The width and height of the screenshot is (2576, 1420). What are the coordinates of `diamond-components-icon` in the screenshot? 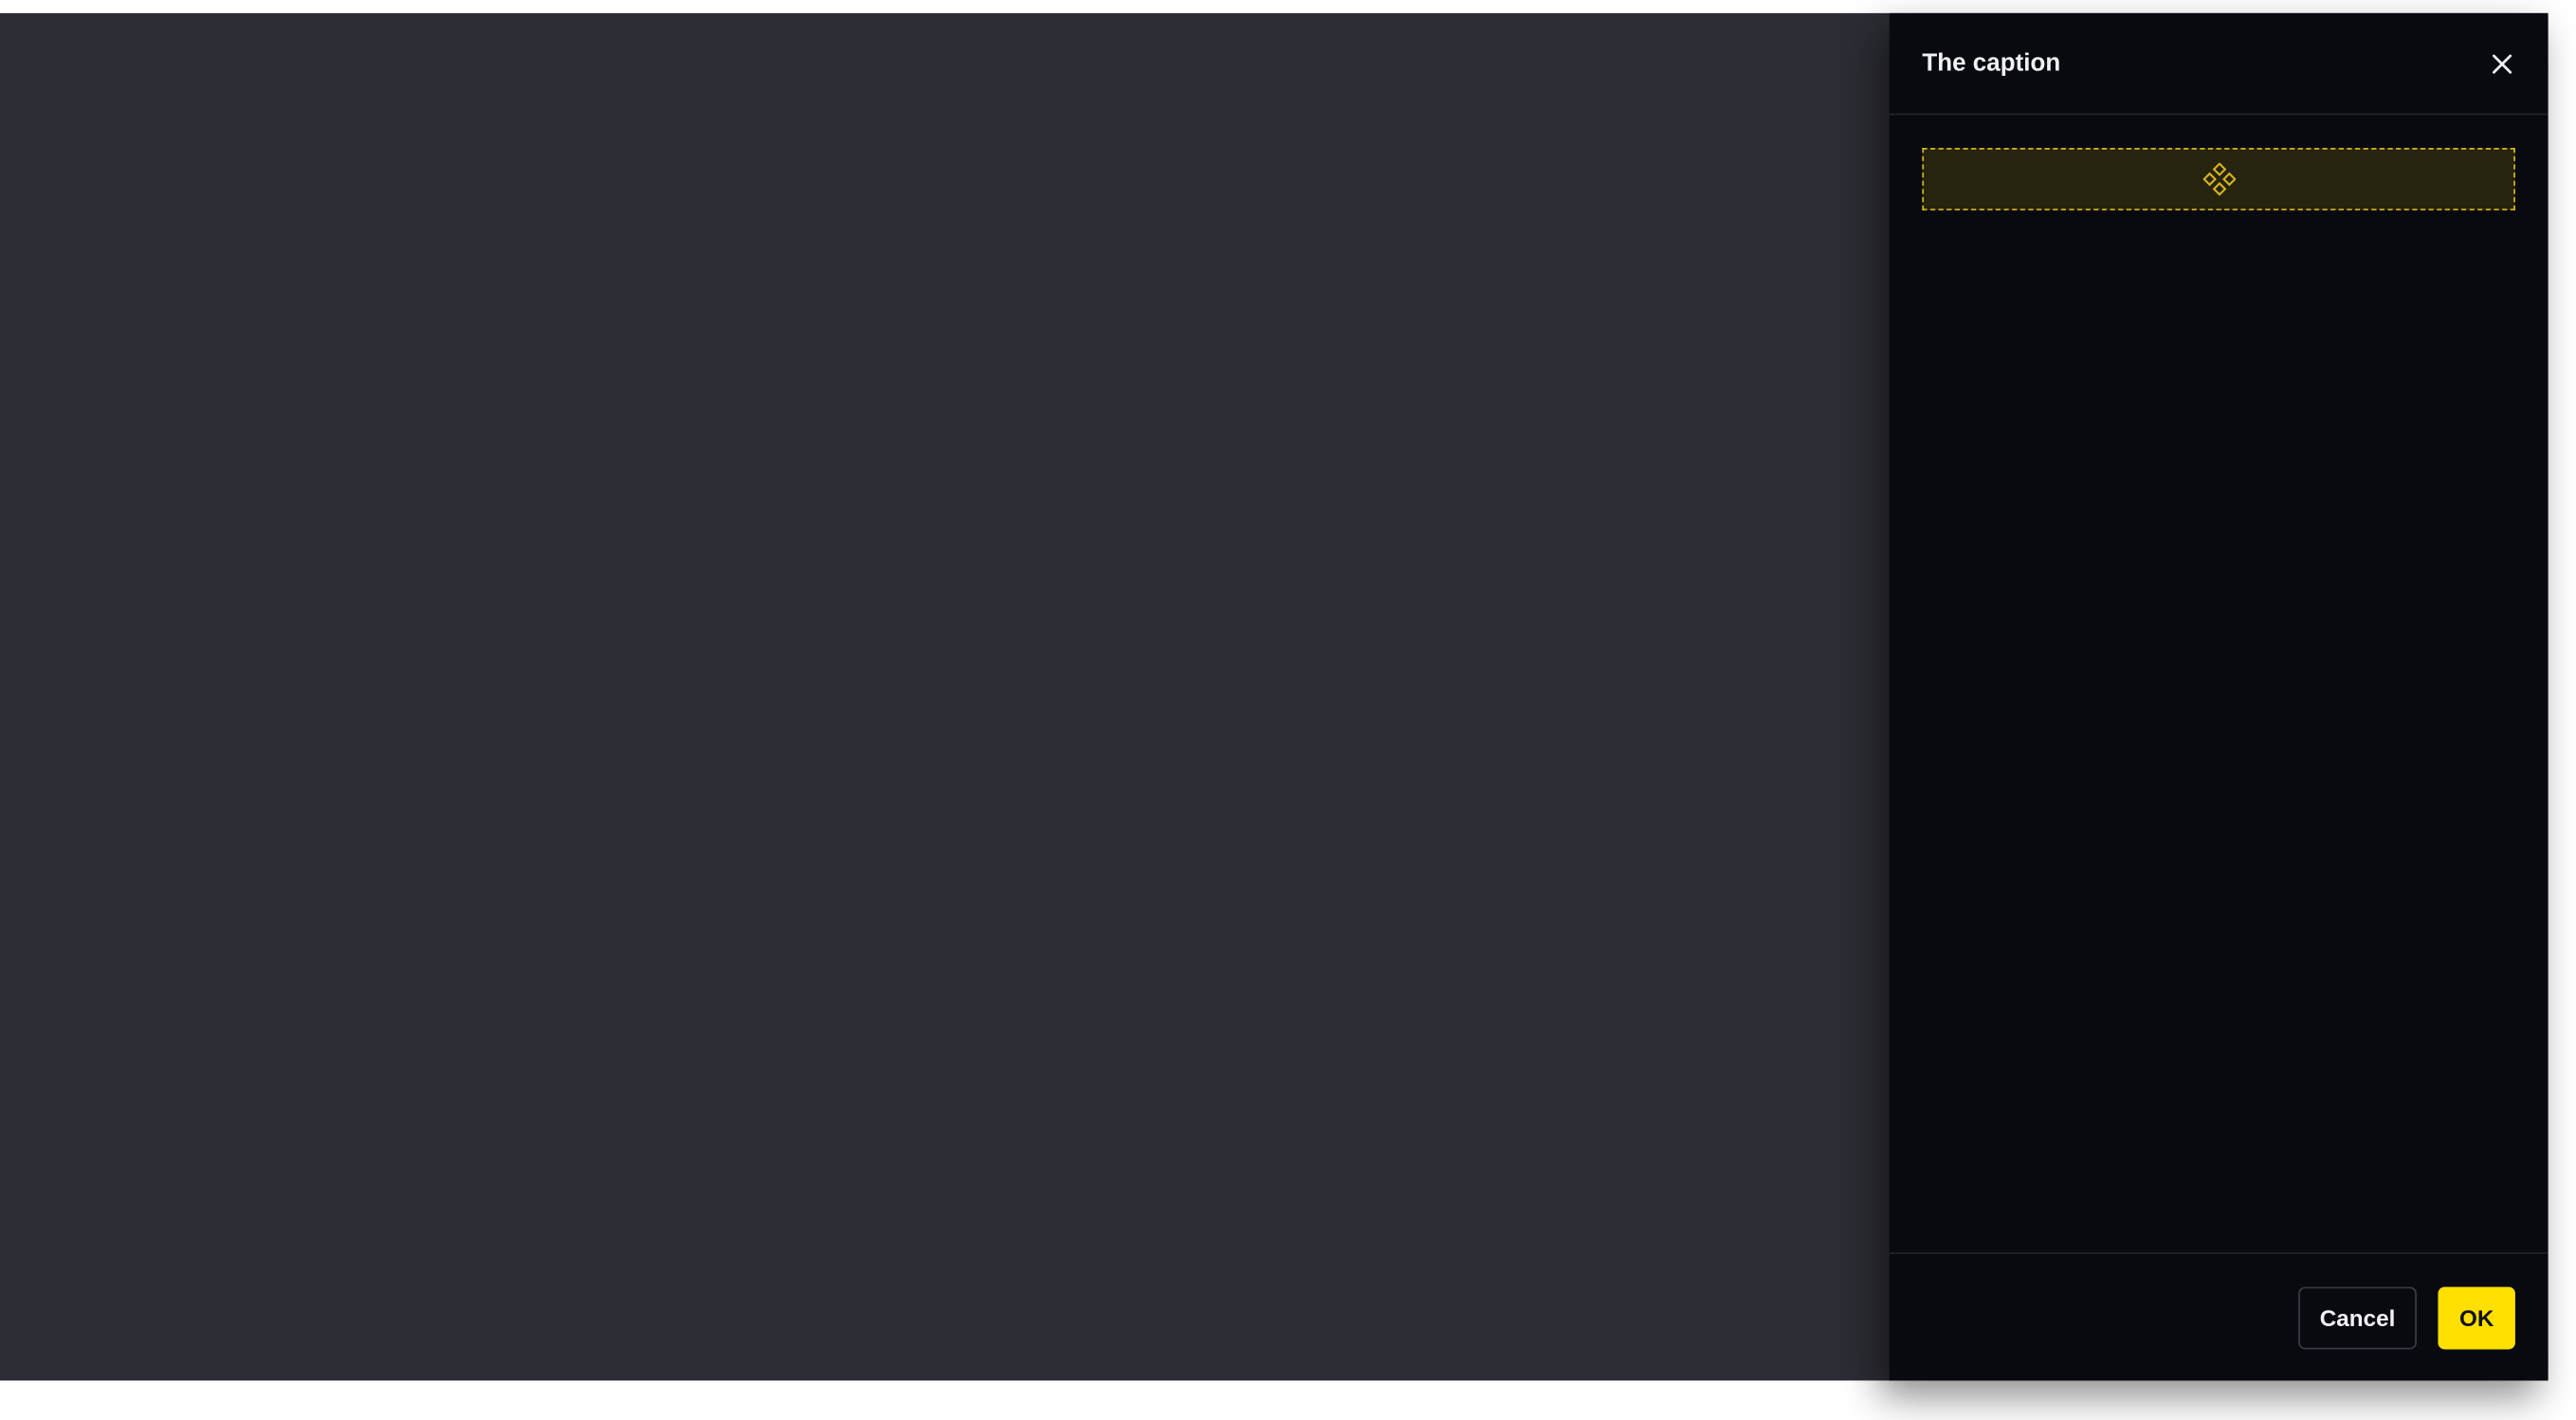 It's located at (2218, 179).